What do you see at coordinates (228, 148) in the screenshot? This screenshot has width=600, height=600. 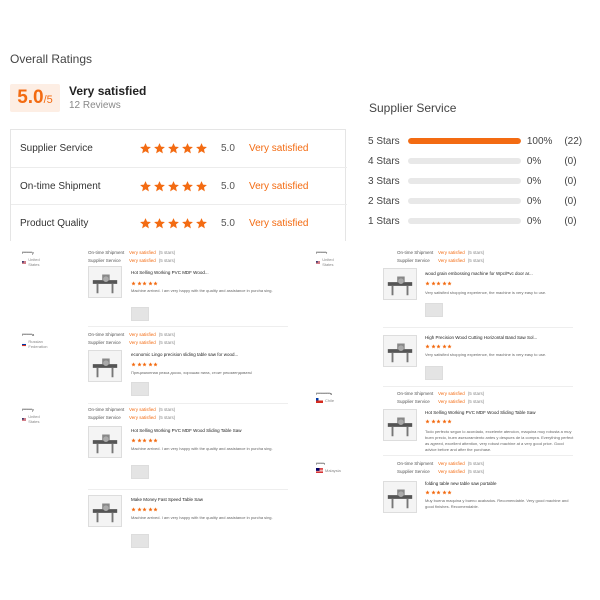 I see `rating-score: 5.0` at bounding box center [228, 148].